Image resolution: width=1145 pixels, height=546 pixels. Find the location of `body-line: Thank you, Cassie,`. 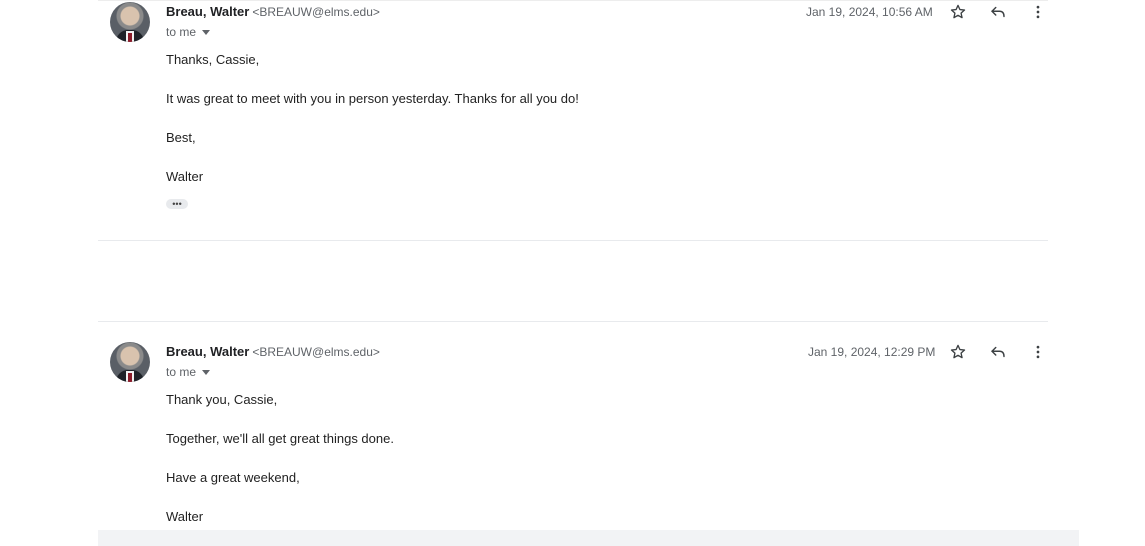

body-line: Thank you, Cassie, is located at coordinates (222, 399).